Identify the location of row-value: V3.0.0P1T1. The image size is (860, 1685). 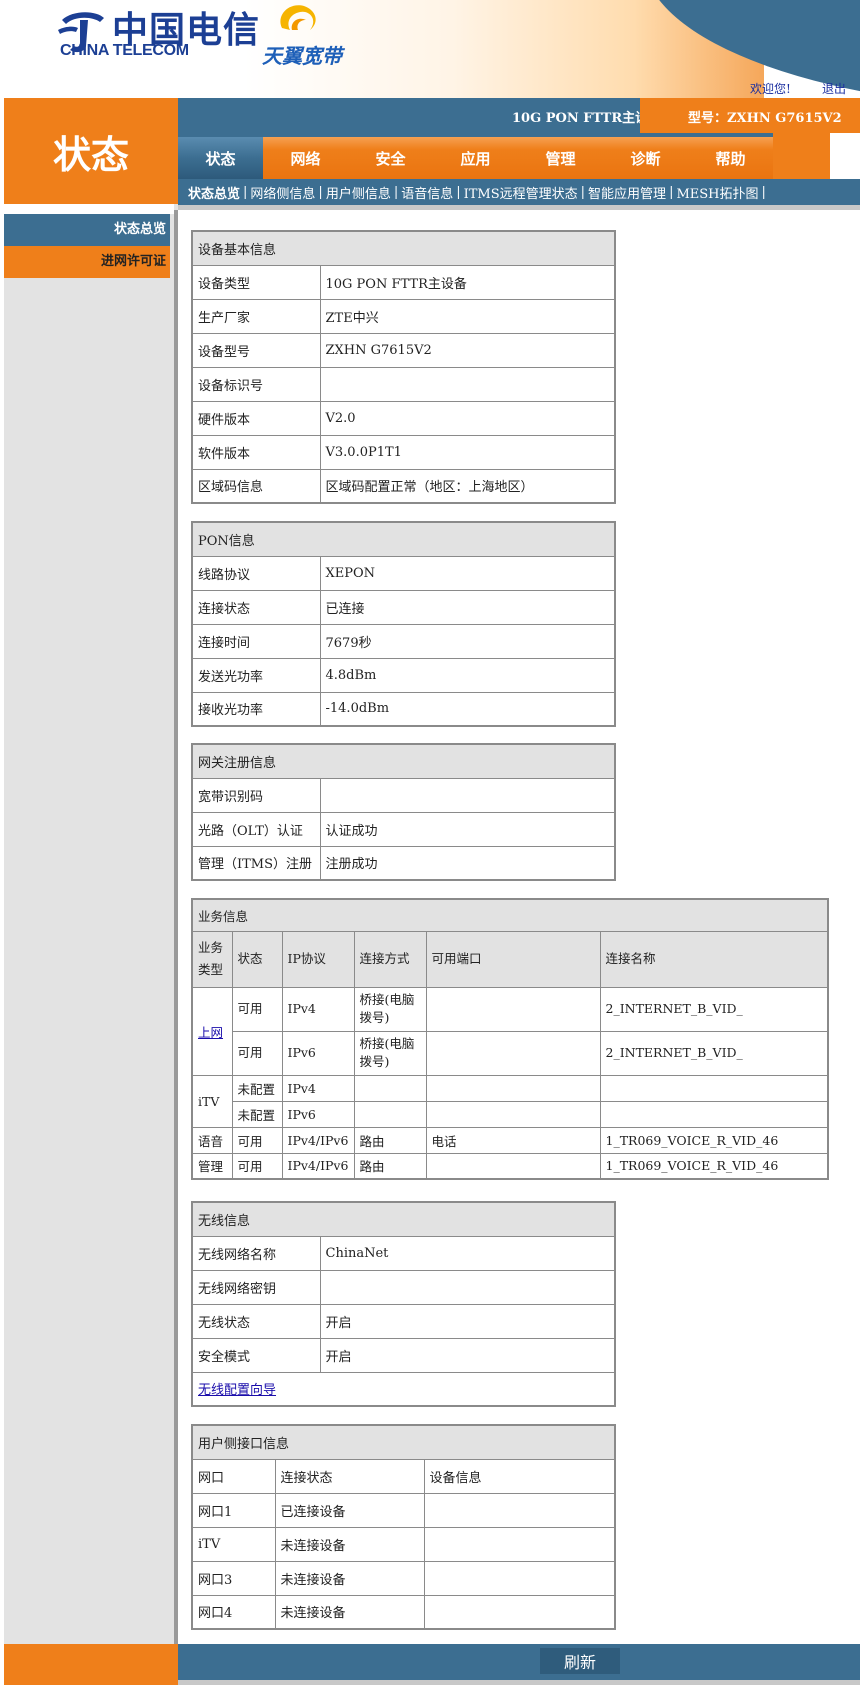
(467, 452).